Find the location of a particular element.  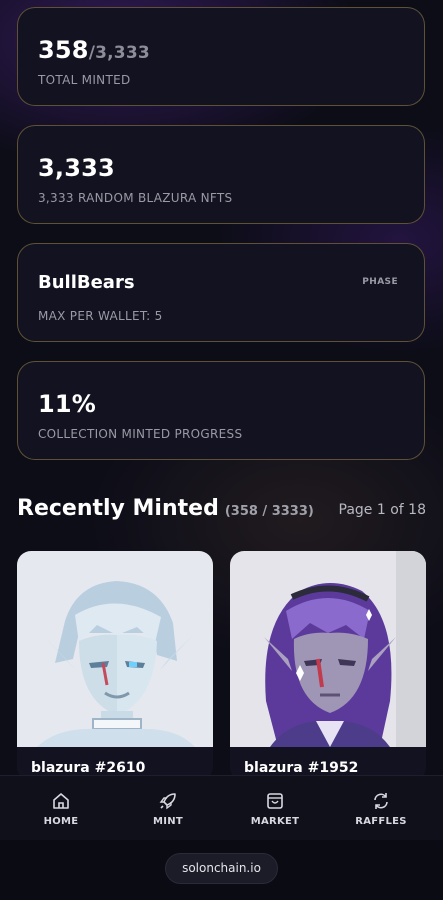

progress-card: 11% COLLECTION MINTED PROGRESS is located at coordinates (221, 410).